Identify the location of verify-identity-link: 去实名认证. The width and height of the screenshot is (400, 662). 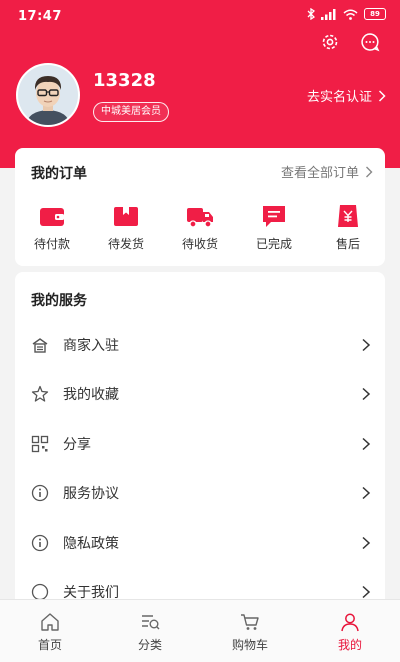
(346, 95).